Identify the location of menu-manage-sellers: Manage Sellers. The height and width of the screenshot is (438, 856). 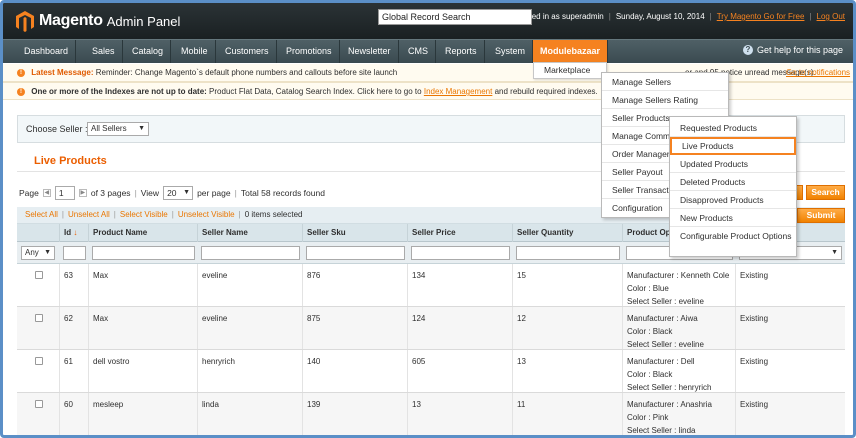
(665, 82).